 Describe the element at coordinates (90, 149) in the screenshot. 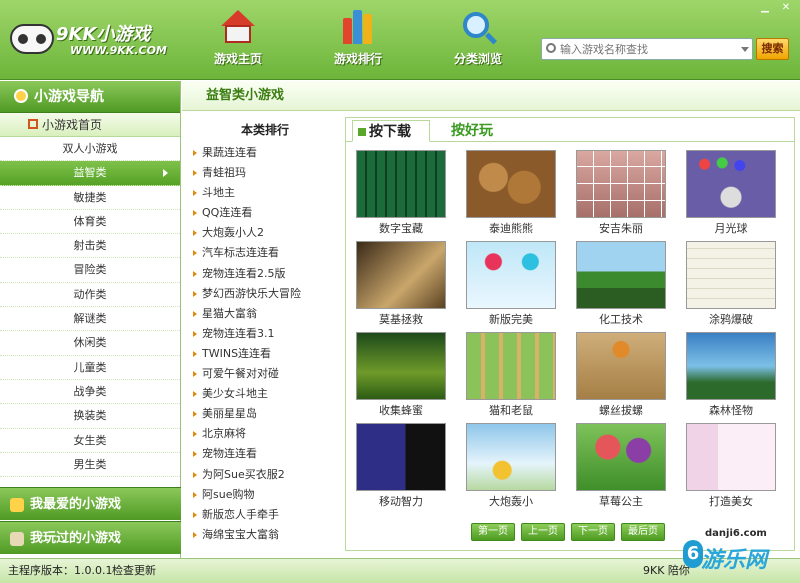

I see `sidebar-item-two-player: 双人小游戏` at that location.